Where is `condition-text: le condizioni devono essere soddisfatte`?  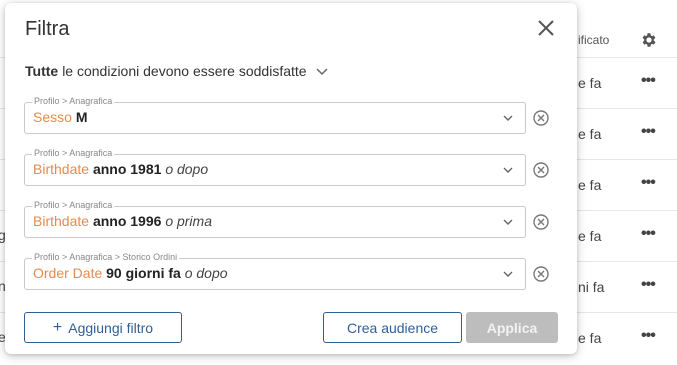 condition-text: le condizioni devono essere soddisfatte is located at coordinates (184, 71).